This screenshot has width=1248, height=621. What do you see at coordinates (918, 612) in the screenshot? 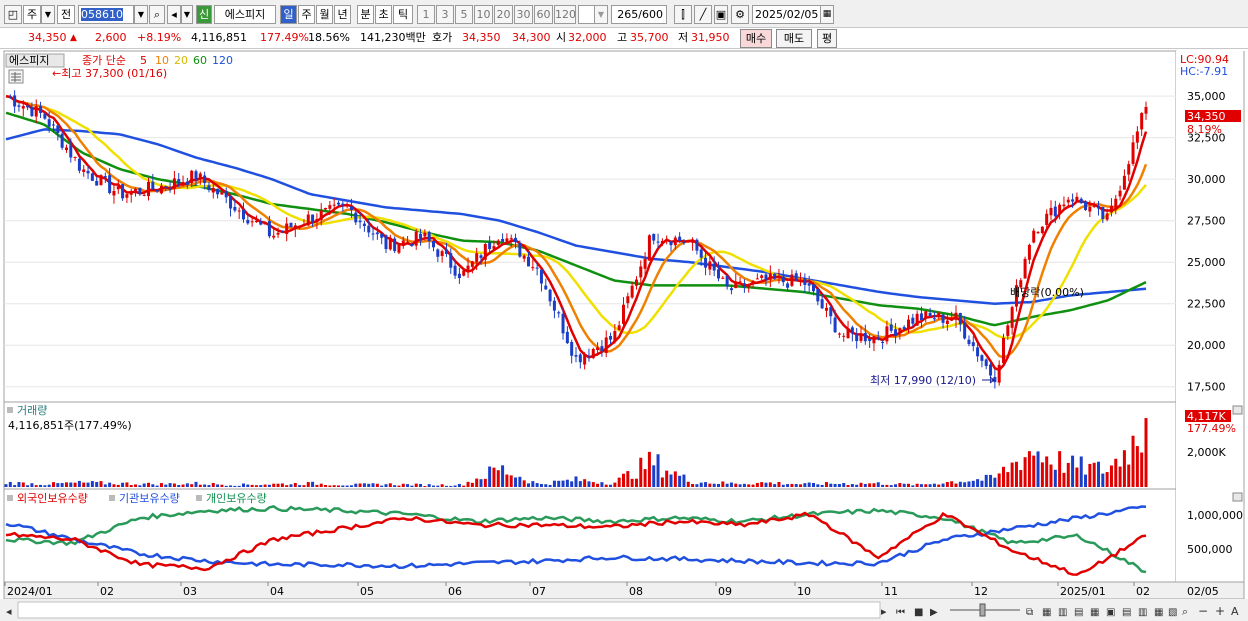
I see `stop-icon: ■` at bounding box center [918, 612].